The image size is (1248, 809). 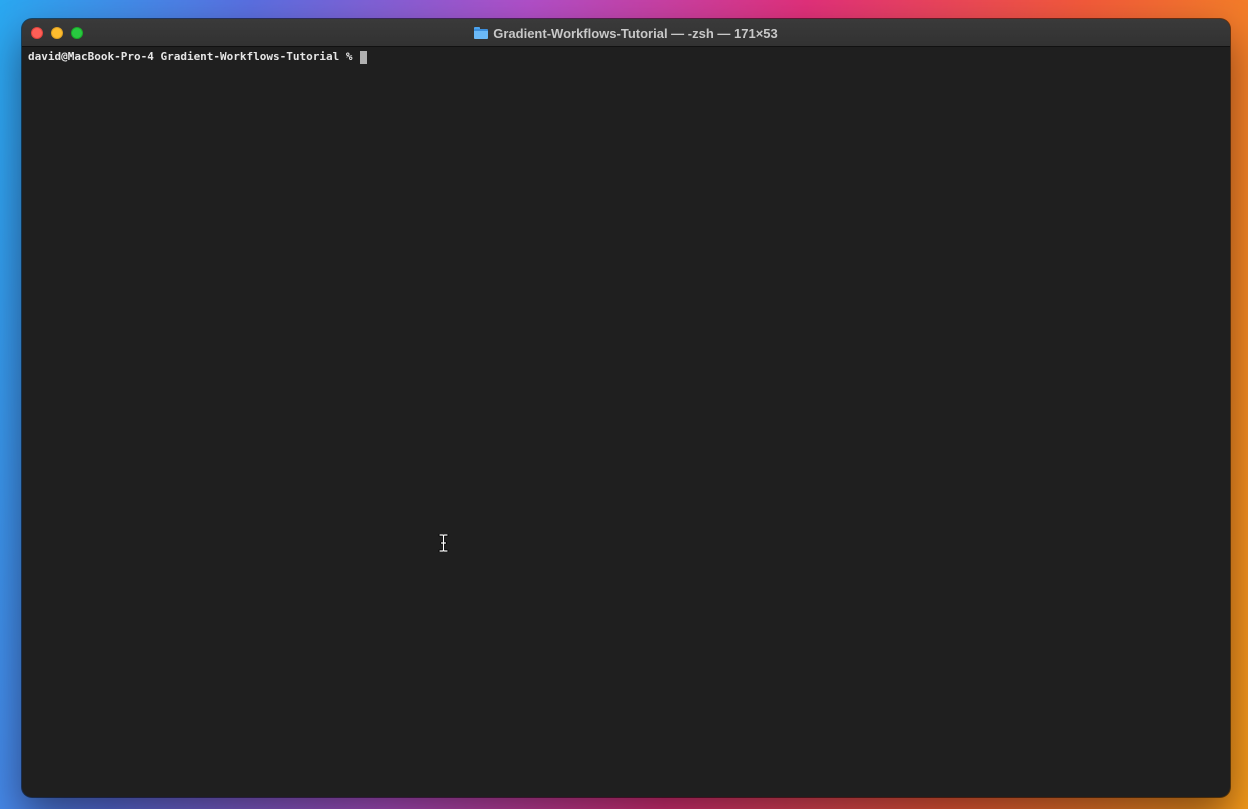 What do you see at coordinates (443, 543) in the screenshot?
I see `ibeam-cursor-icon` at bounding box center [443, 543].